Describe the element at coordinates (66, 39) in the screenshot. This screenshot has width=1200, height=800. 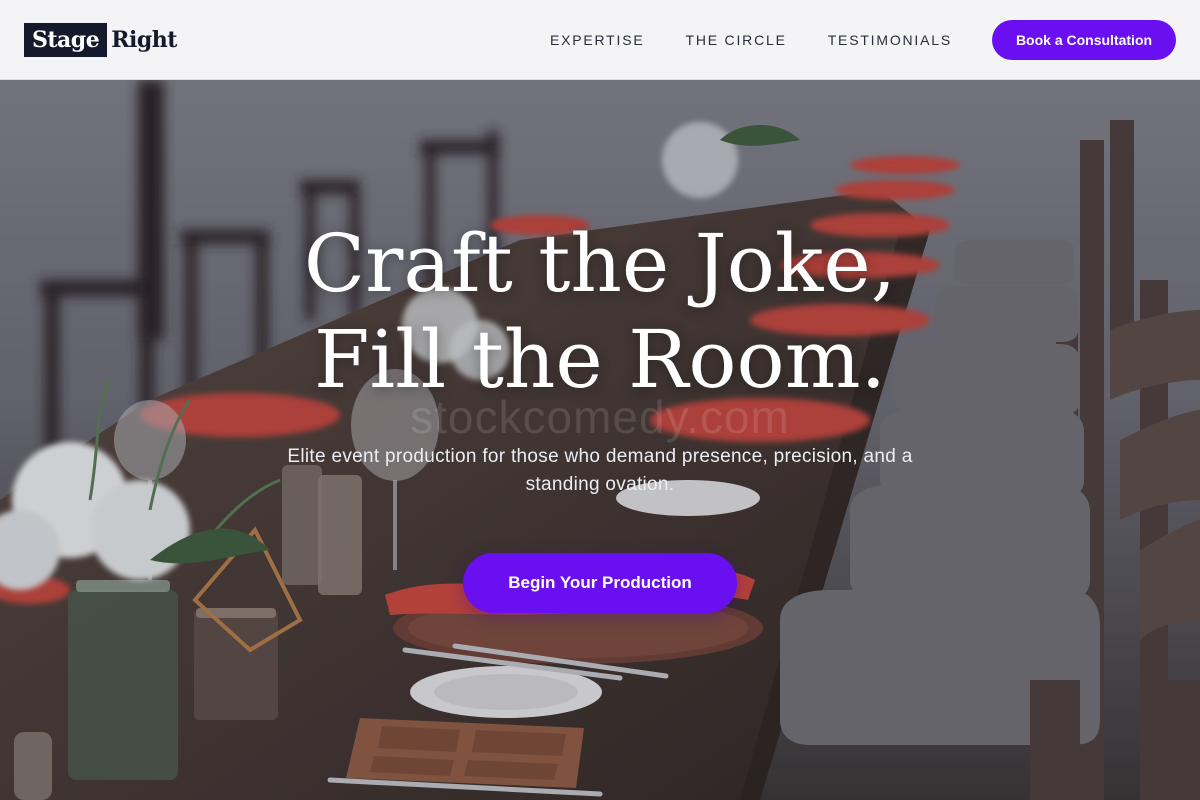
I see `logo-boxed-text: Stage` at that location.